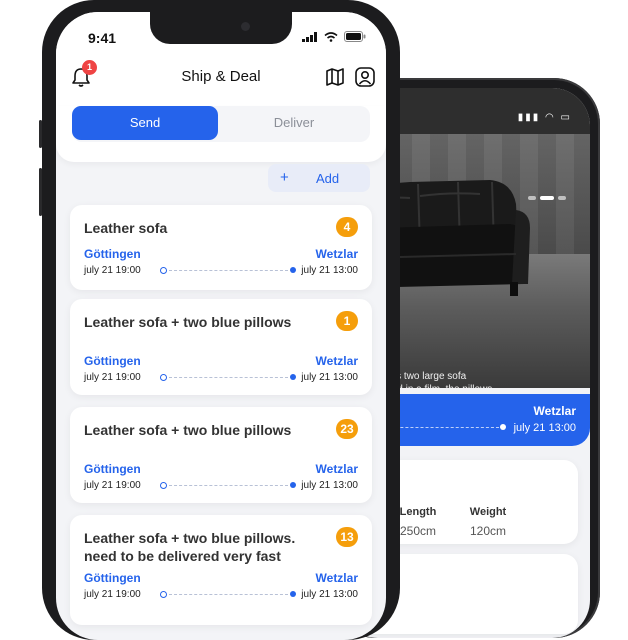  What do you see at coordinates (145, 123) in the screenshot?
I see `tab-send: Send` at bounding box center [145, 123].